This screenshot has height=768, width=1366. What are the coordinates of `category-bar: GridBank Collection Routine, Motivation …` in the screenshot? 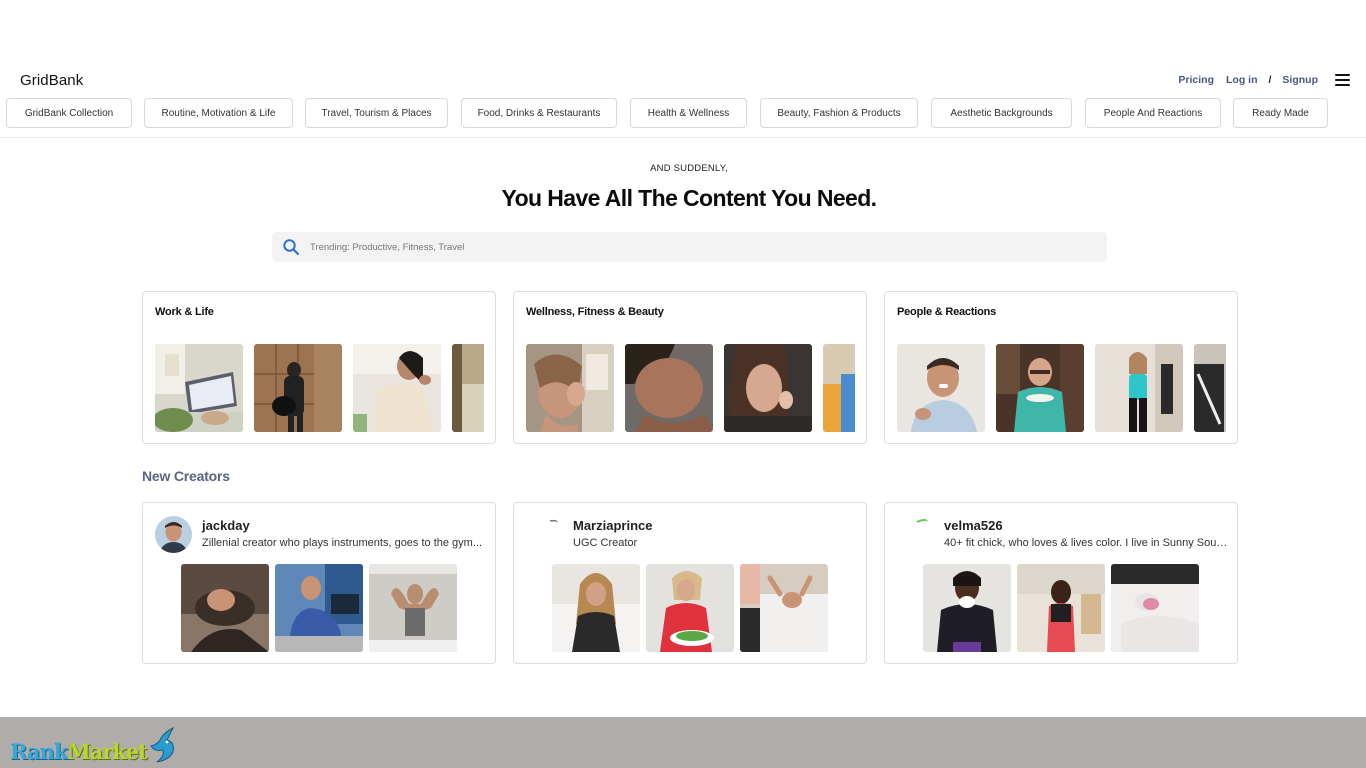 It's located at (667, 113).